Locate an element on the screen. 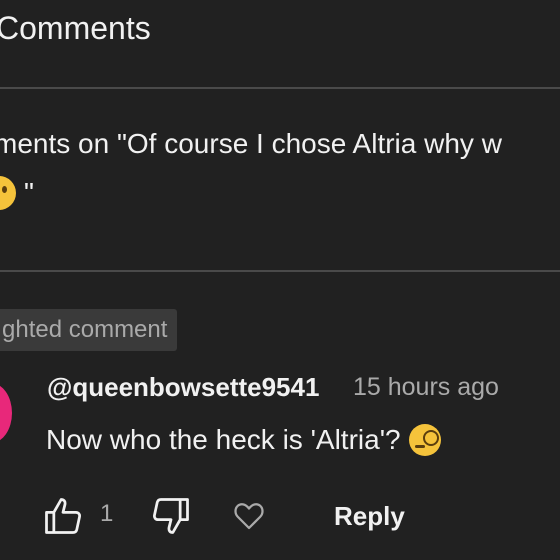 The height and width of the screenshot is (560, 560). heart-icon is located at coordinates (249, 516).